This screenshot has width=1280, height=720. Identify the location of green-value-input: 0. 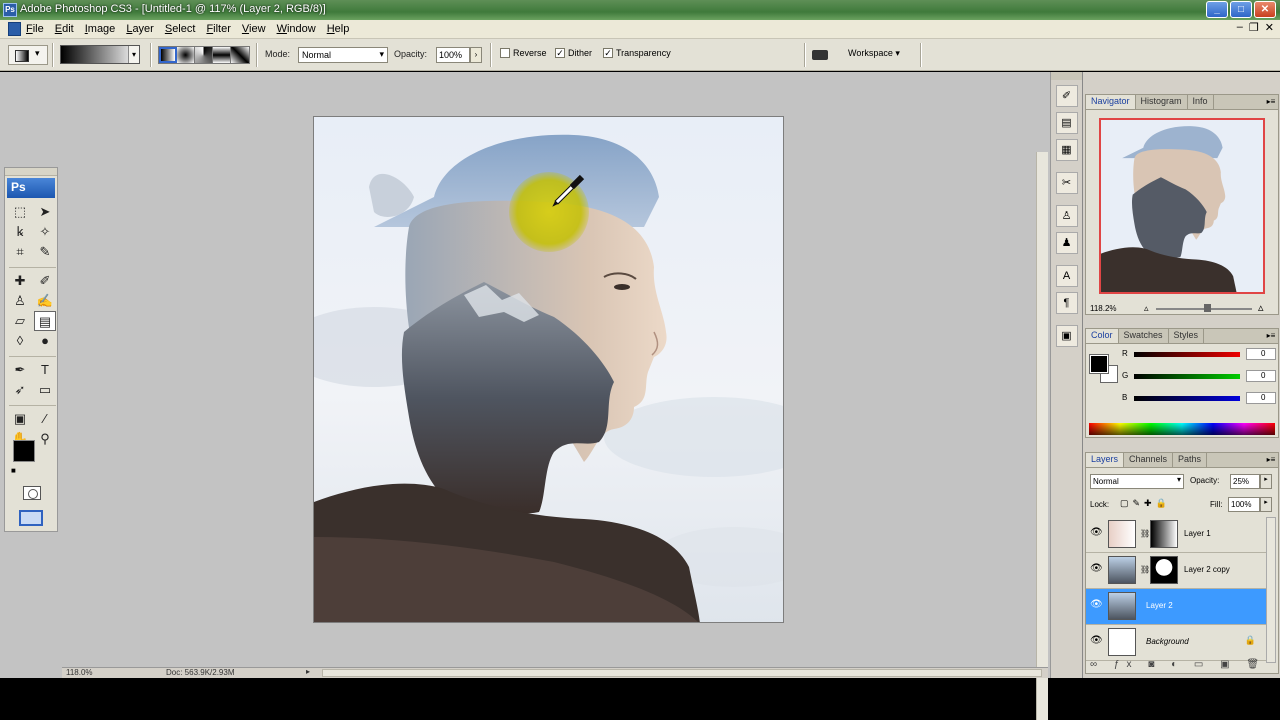
(1261, 376).